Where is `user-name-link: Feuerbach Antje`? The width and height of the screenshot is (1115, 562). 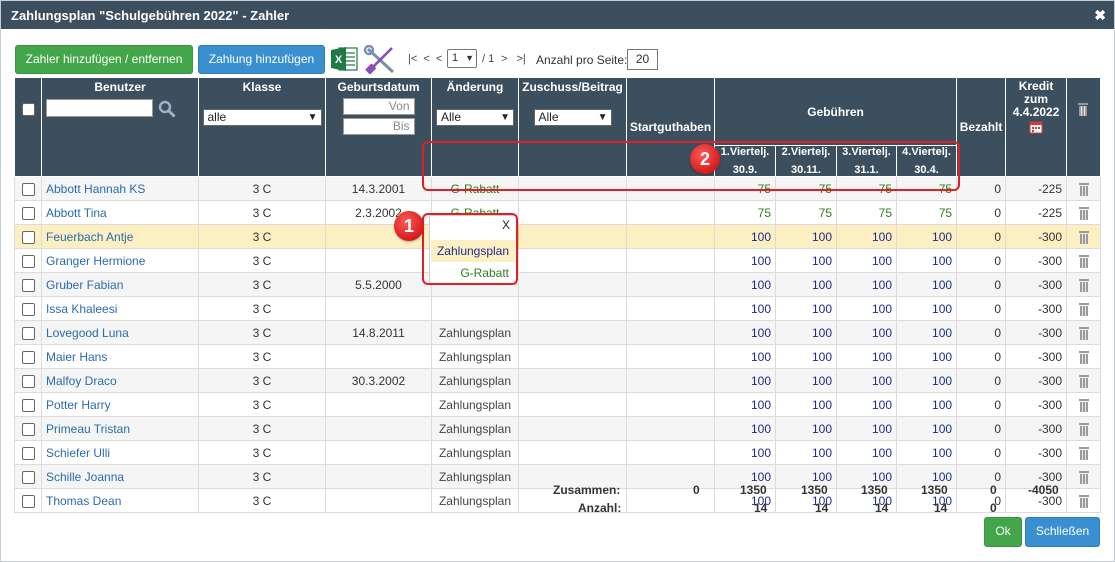
user-name-link: Feuerbach Antje is located at coordinates (120, 236).